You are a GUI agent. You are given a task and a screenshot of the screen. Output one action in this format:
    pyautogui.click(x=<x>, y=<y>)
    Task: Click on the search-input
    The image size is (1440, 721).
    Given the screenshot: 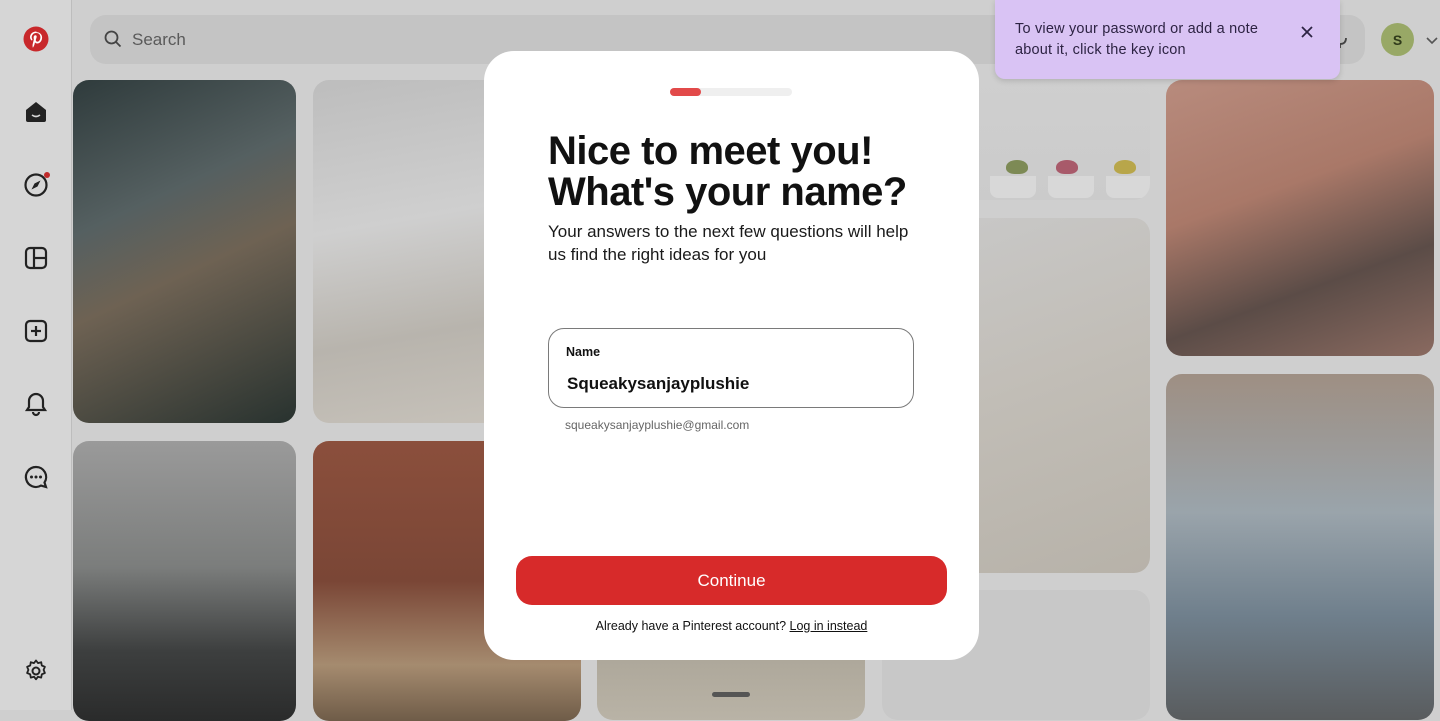 What is the action you would take?
    pyautogui.click(x=432, y=40)
    